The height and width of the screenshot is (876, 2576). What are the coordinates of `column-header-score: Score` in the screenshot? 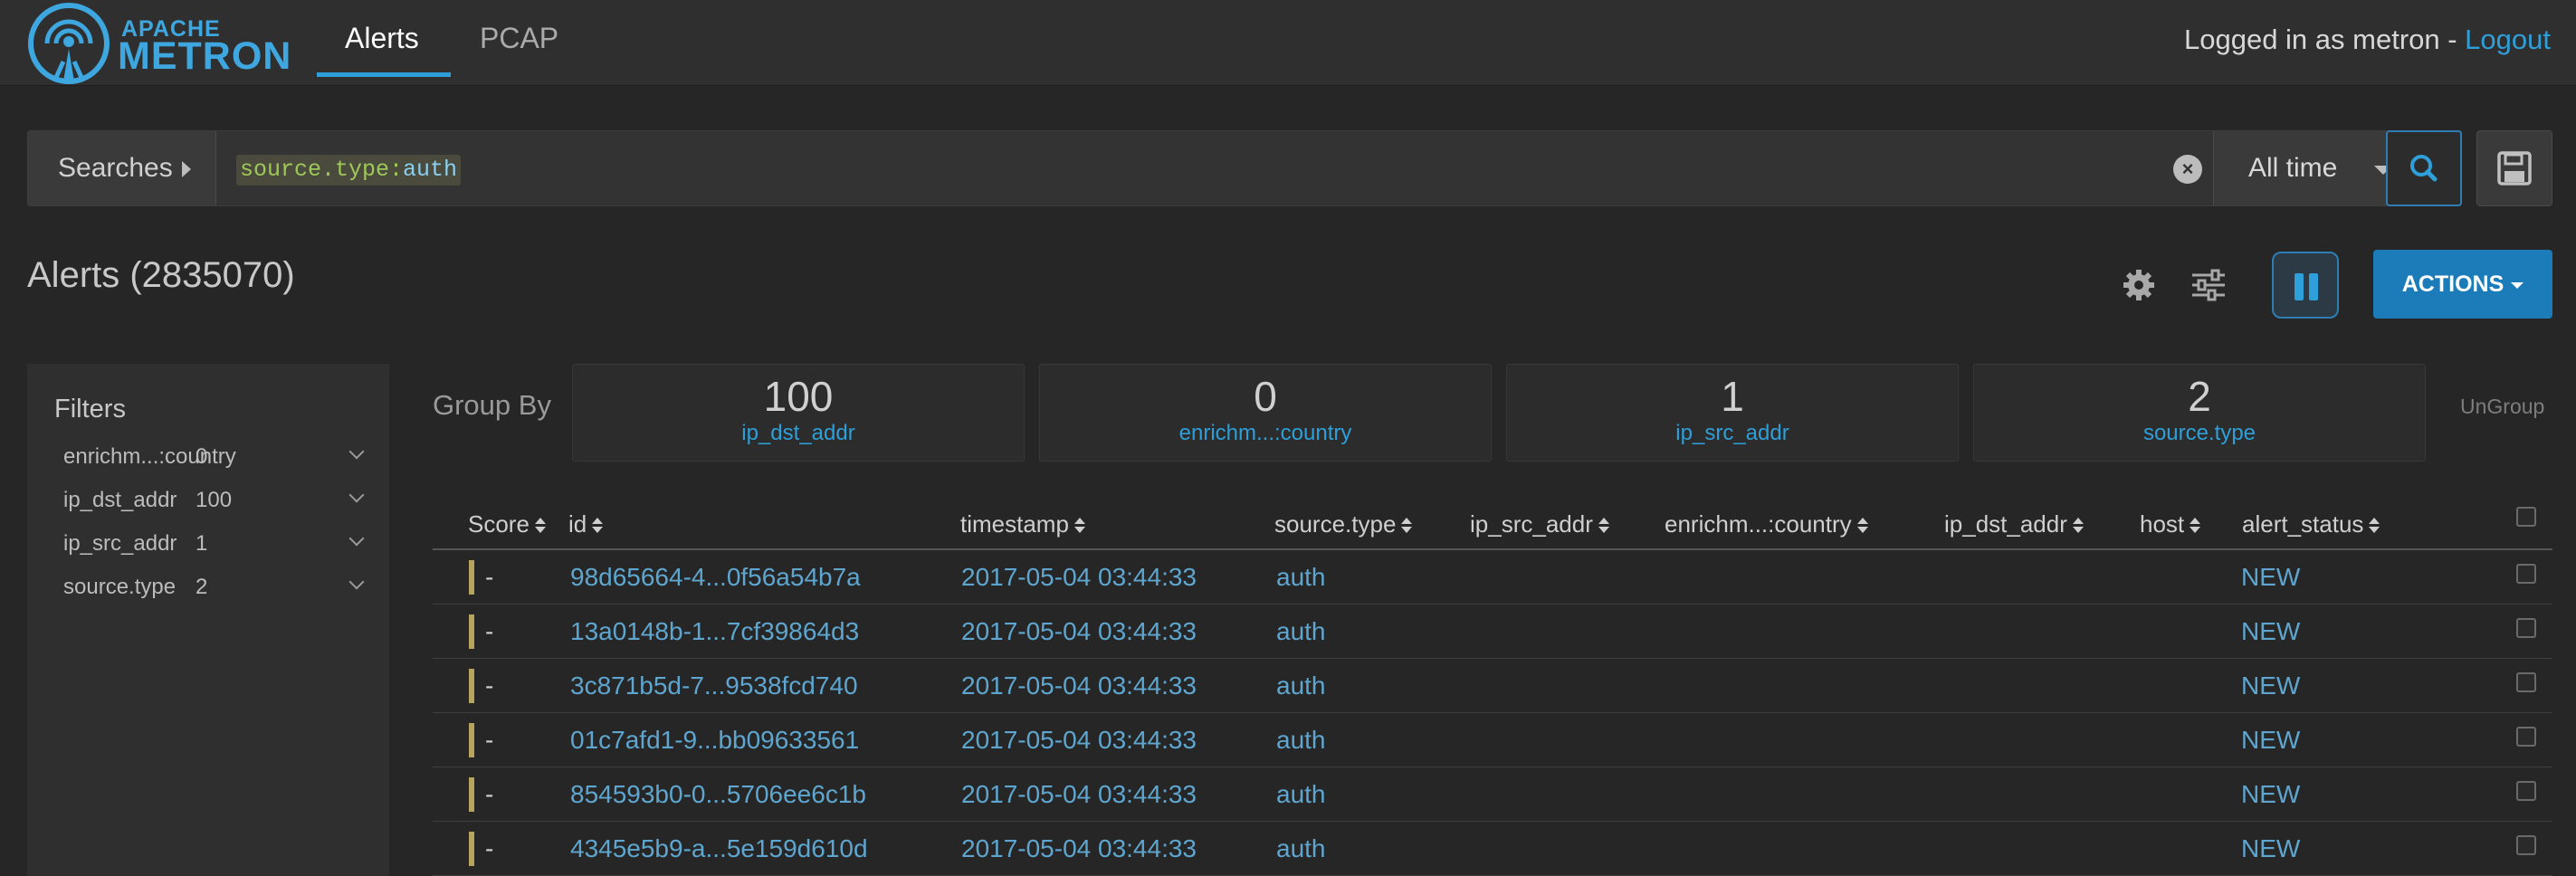 It's located at (507, 524).